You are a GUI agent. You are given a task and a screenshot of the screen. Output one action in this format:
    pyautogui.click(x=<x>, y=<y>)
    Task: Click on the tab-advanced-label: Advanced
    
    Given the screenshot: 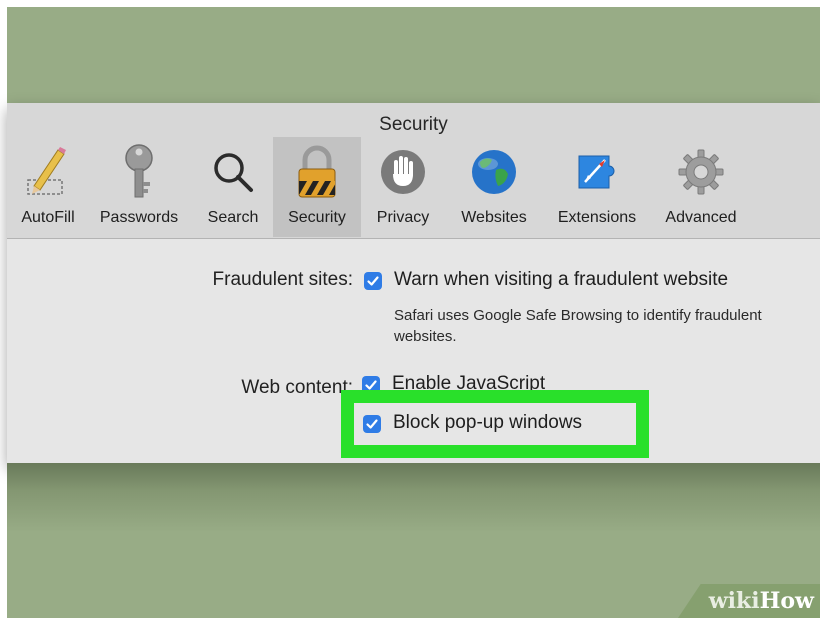 What is the action you would take?
    pyautogui.click(x=701, y=217)
    